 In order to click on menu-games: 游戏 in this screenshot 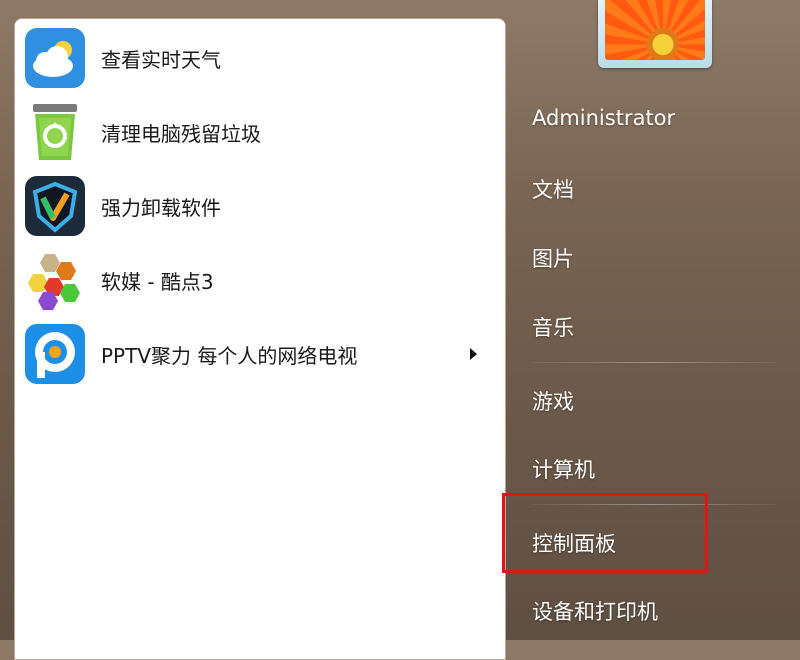, I will do `click(553, 401)`.